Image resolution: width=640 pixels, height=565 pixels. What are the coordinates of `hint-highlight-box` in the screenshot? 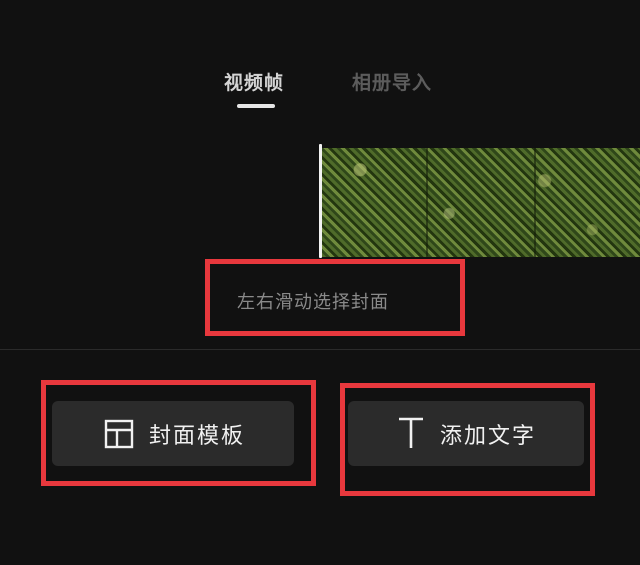 It's located at (335, 297).